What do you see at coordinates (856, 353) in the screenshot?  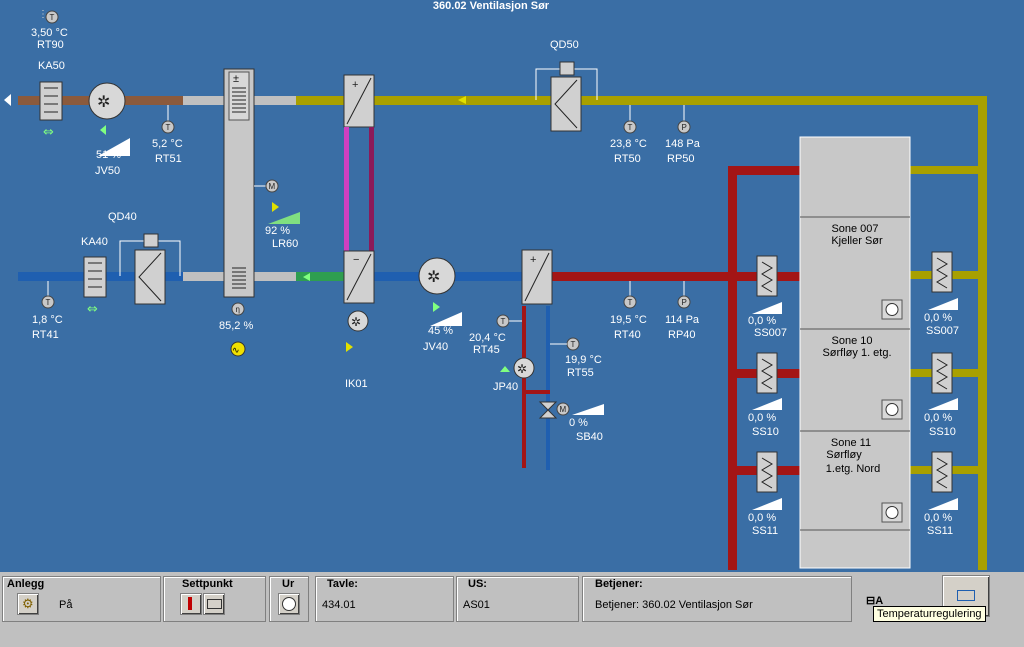 I see `zone-2-sub: Sørfløy 1. etg.` at bounding box center [856, 353].